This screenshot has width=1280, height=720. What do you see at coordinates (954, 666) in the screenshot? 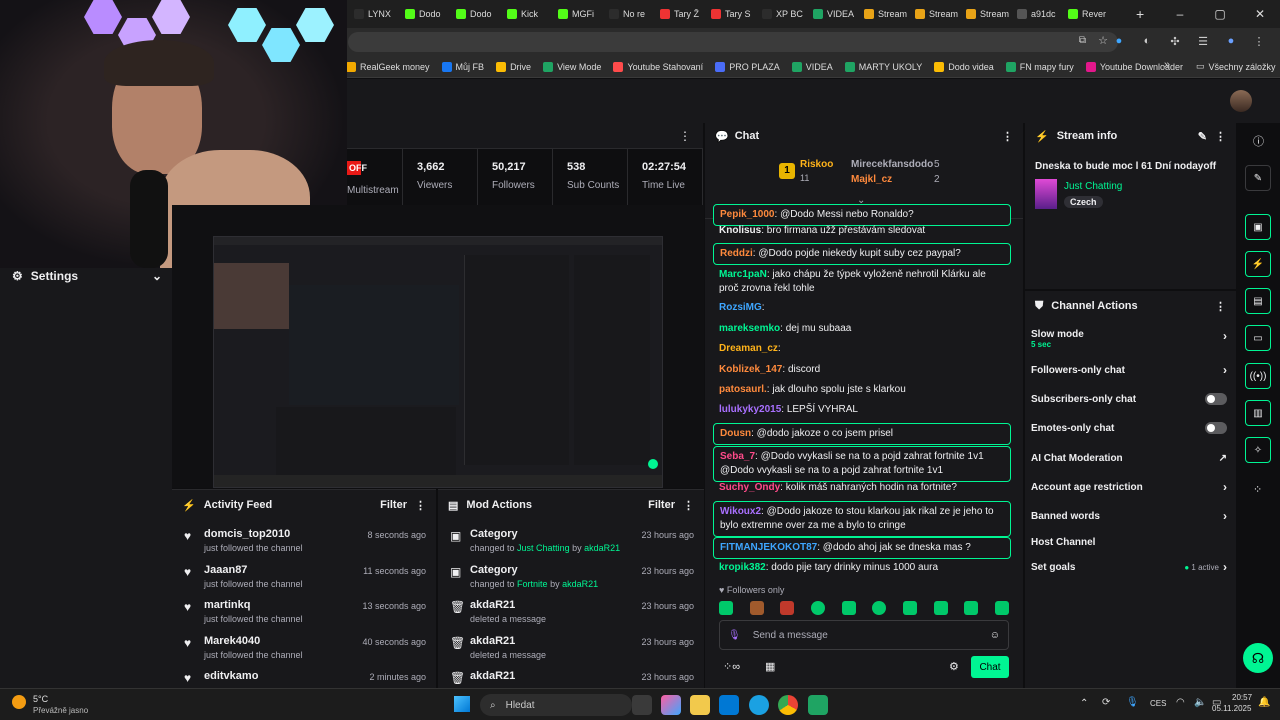
I see `gear-icon: ⚙` at bounding box center [954, 666].